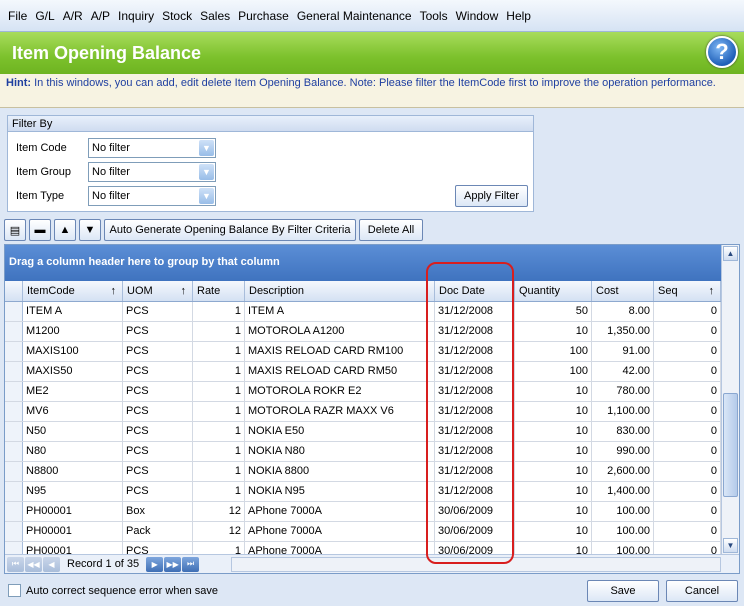 The height and width of the screenshot is (606, 744). What do you see at coordinates (73, 471) in the screenshot?
I see `cell-itemcode: N8800` at bounding box center [73, 471].